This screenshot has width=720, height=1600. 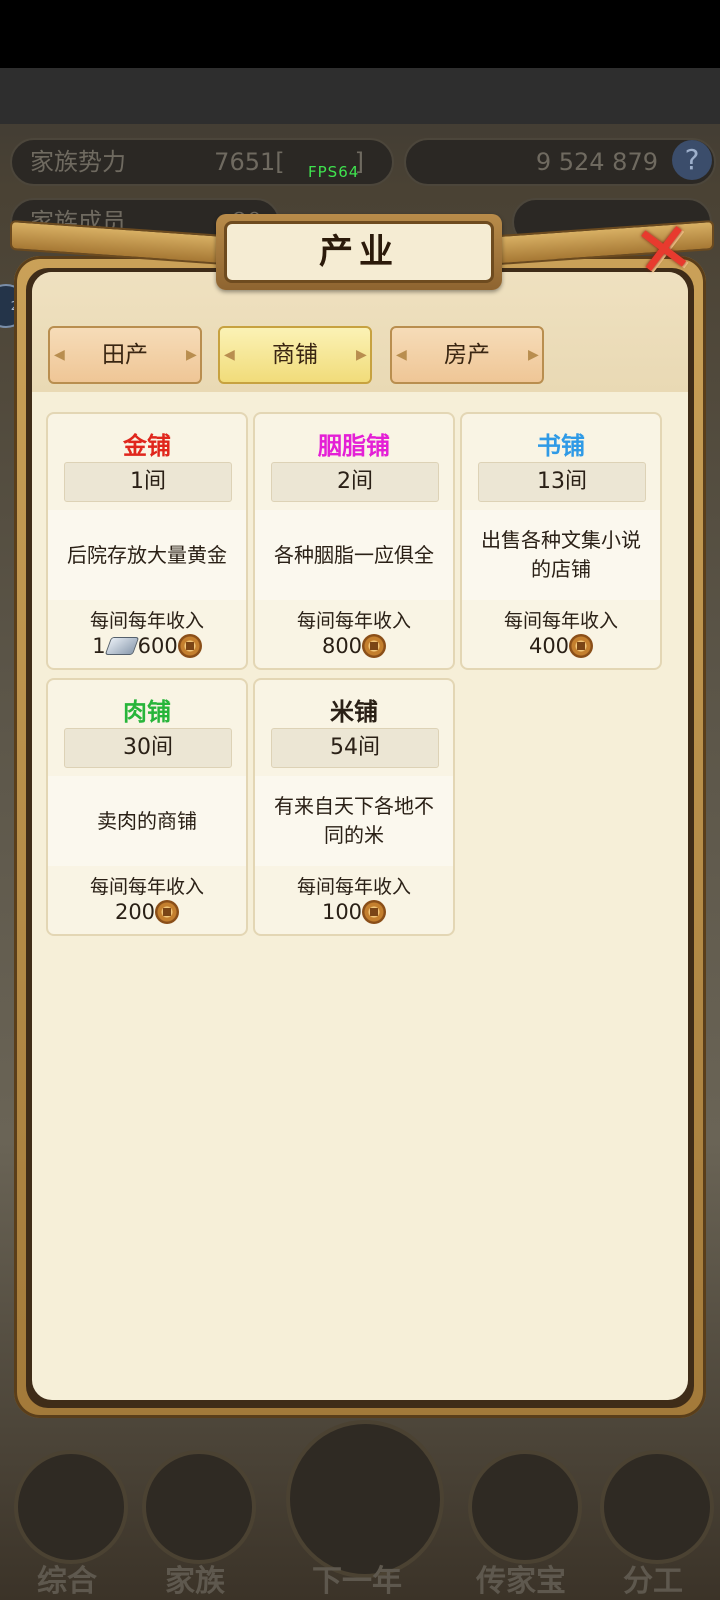 What do you see at coordinates (195, 1581) in the screenshot?
I see `nav-label: 家族` at bounding box center [195, 1581].